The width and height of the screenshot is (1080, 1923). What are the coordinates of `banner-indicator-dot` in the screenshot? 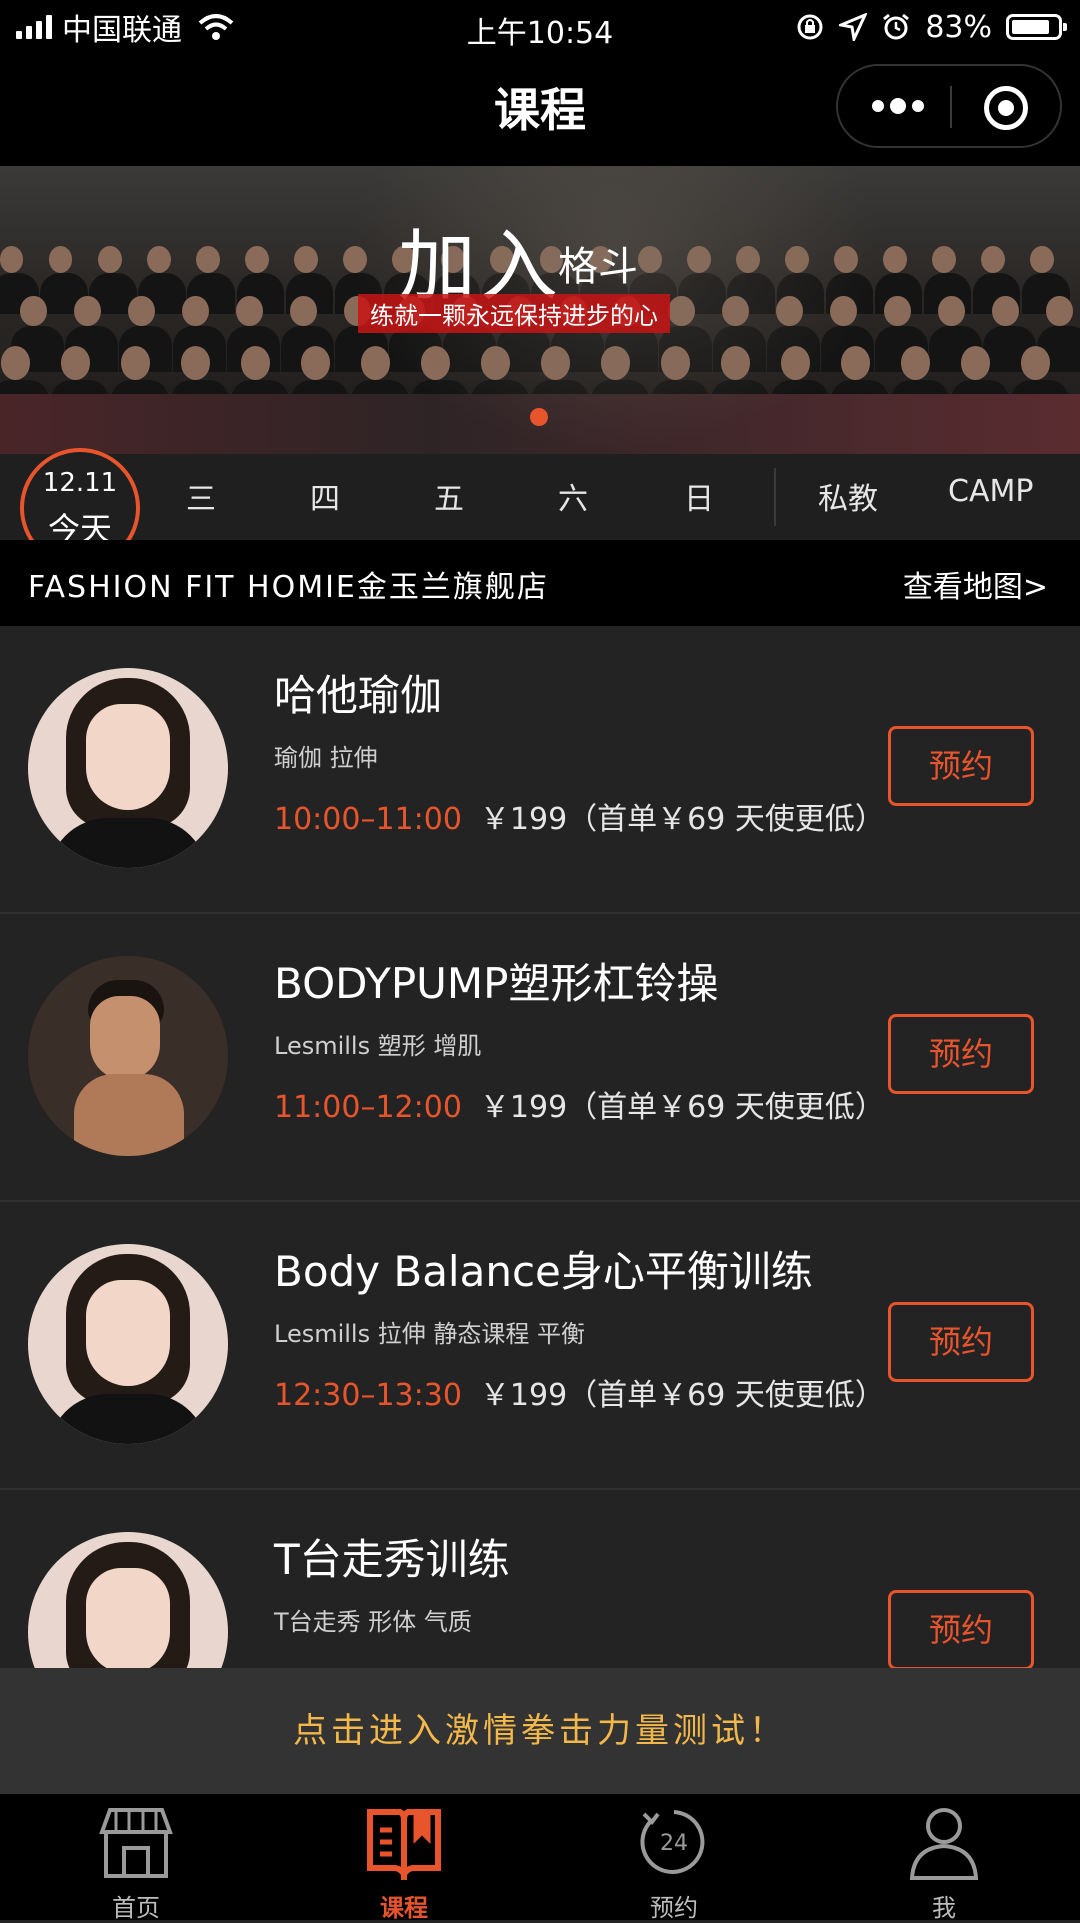 It's located at (539, 417).